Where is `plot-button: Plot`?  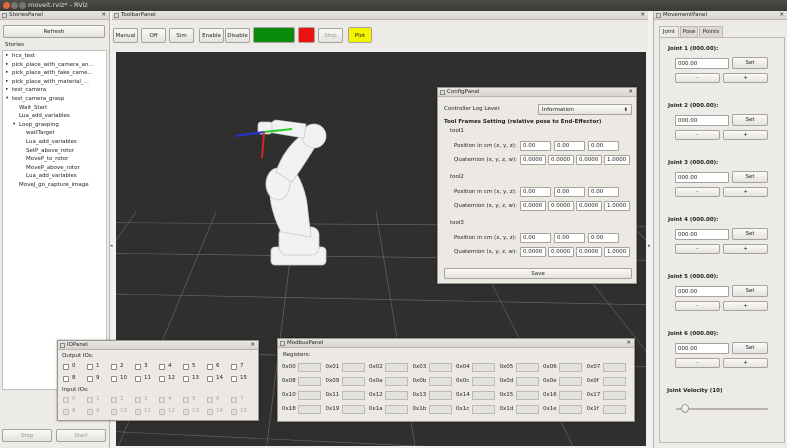
plot-button: Plot is located at coordinates (360, 35).